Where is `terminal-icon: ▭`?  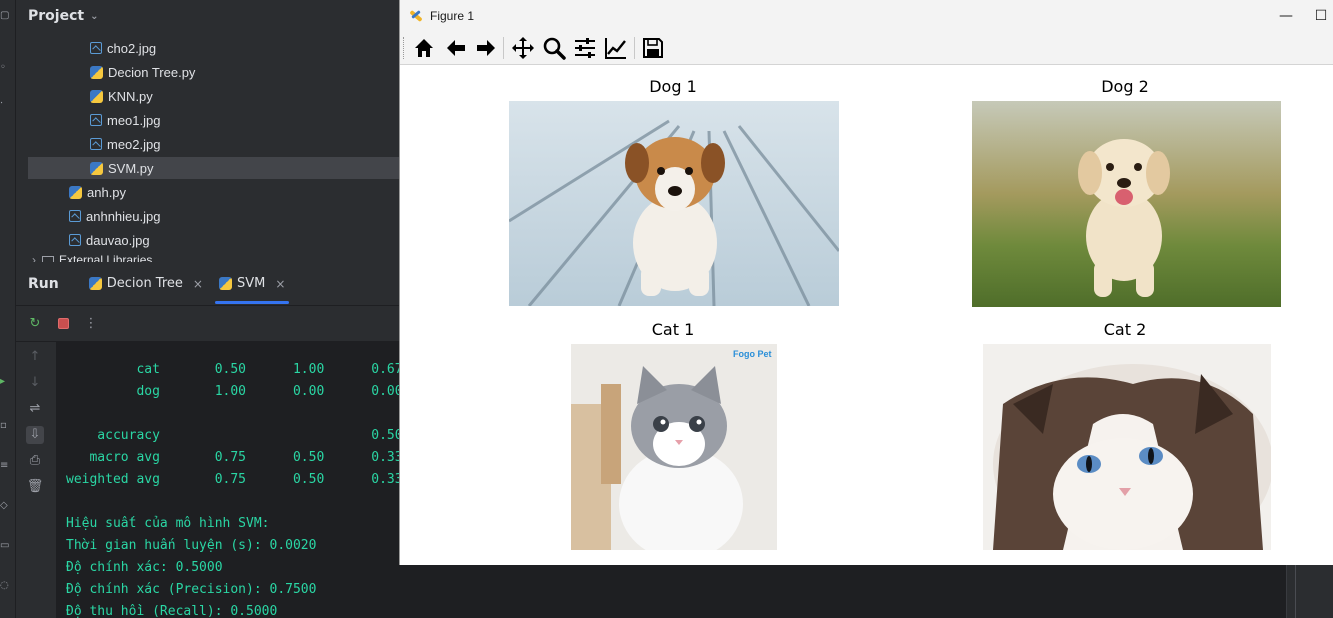
terminal-icon: ▭ is located at coordinates (5, 546).